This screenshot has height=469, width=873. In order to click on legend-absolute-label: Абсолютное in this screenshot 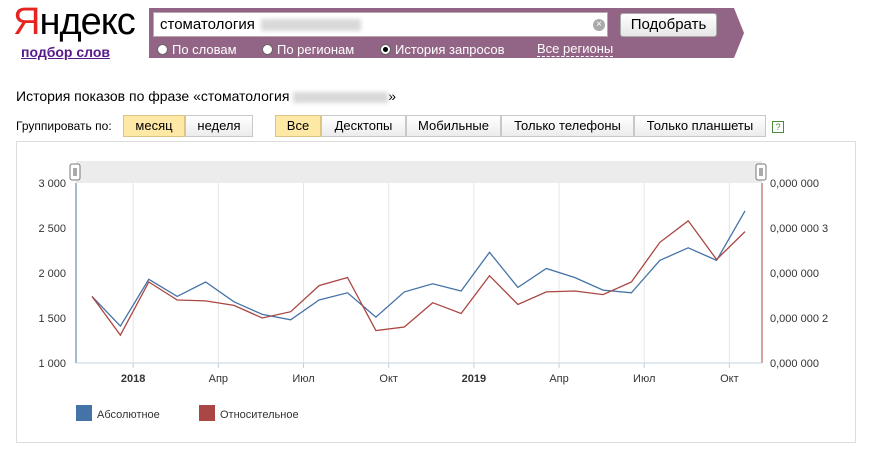, I will do `click(128, 415)`.